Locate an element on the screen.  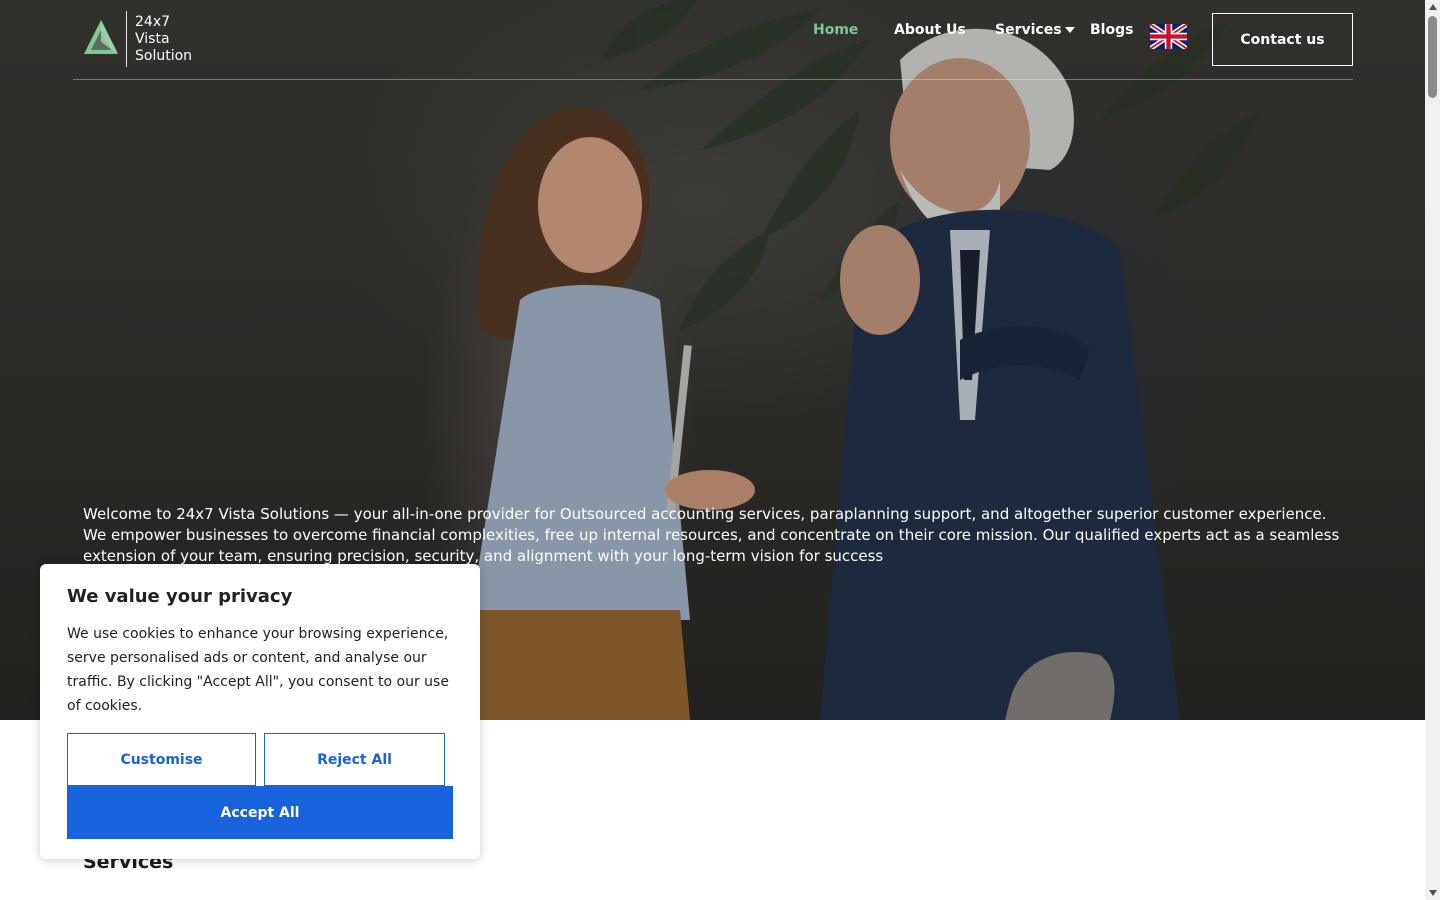
logo-line-3: Solution is located at coordinates (164, 55).